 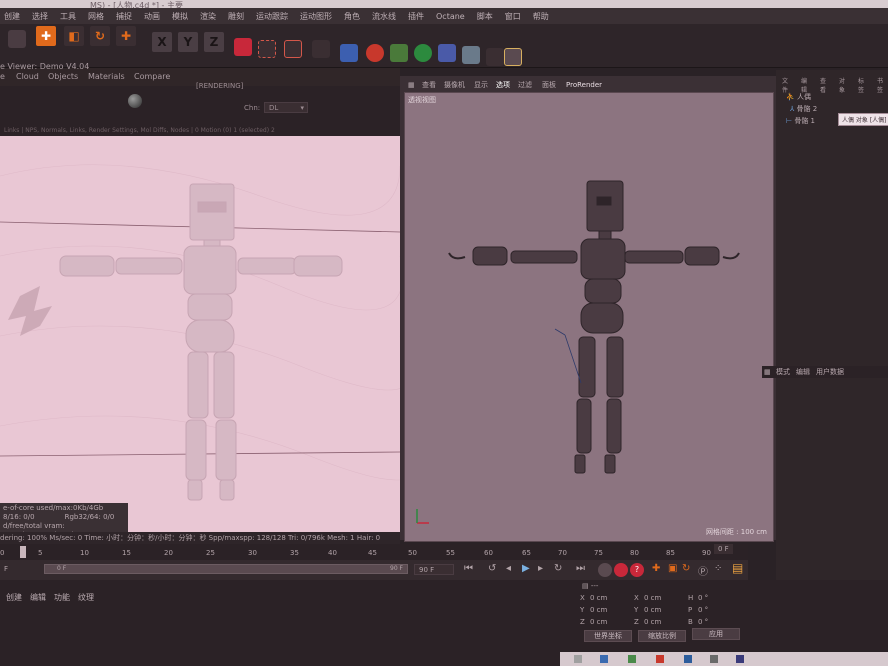 I want to click on pen-icon, so click(x=375, y=53).